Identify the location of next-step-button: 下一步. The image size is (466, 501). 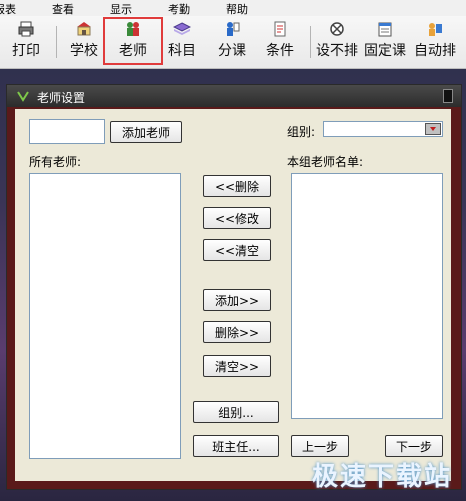
(414, 446).